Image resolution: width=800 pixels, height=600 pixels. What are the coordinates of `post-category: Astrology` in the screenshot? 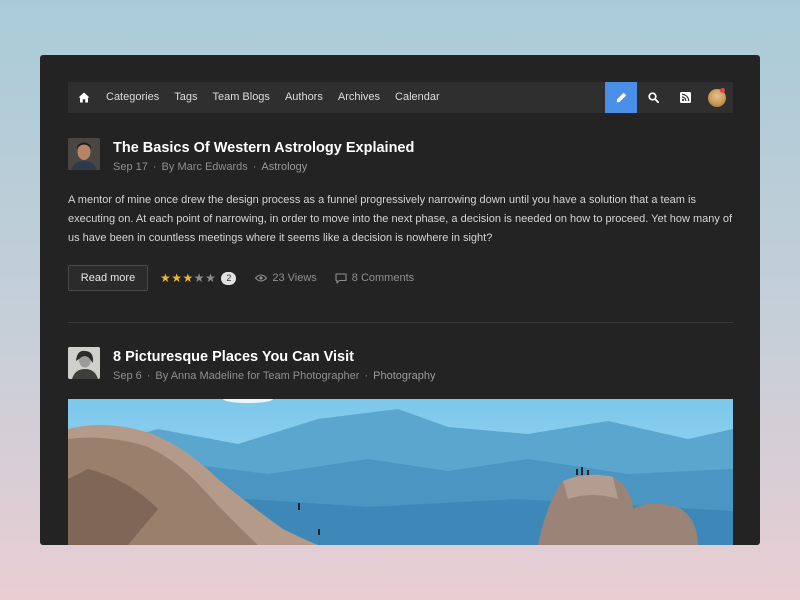 It's located at (284, 167).